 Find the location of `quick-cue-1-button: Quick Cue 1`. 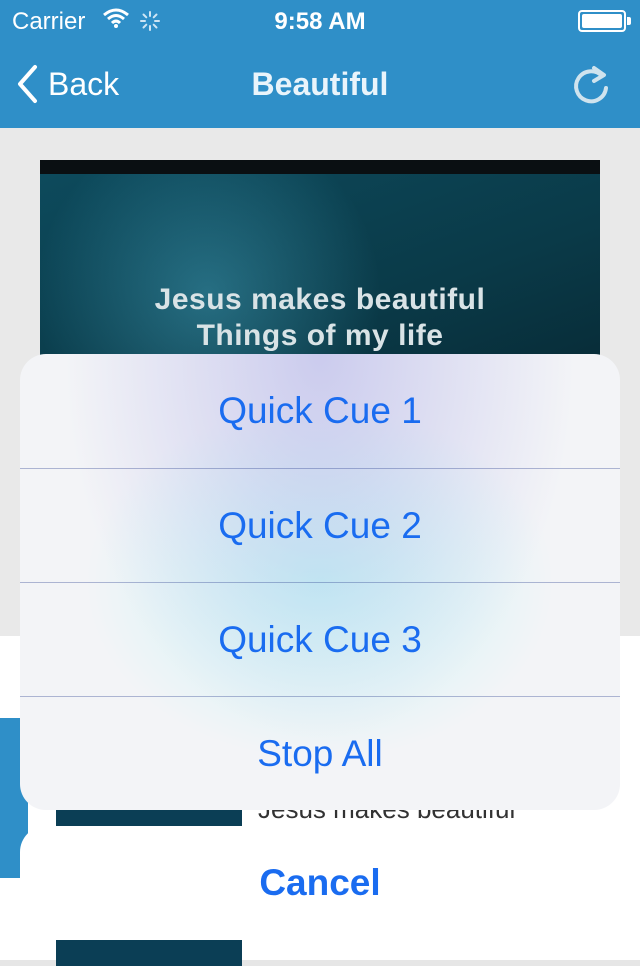

quick-cue-1-button: Quick Cue 1 is located at coordinates (320, 411).